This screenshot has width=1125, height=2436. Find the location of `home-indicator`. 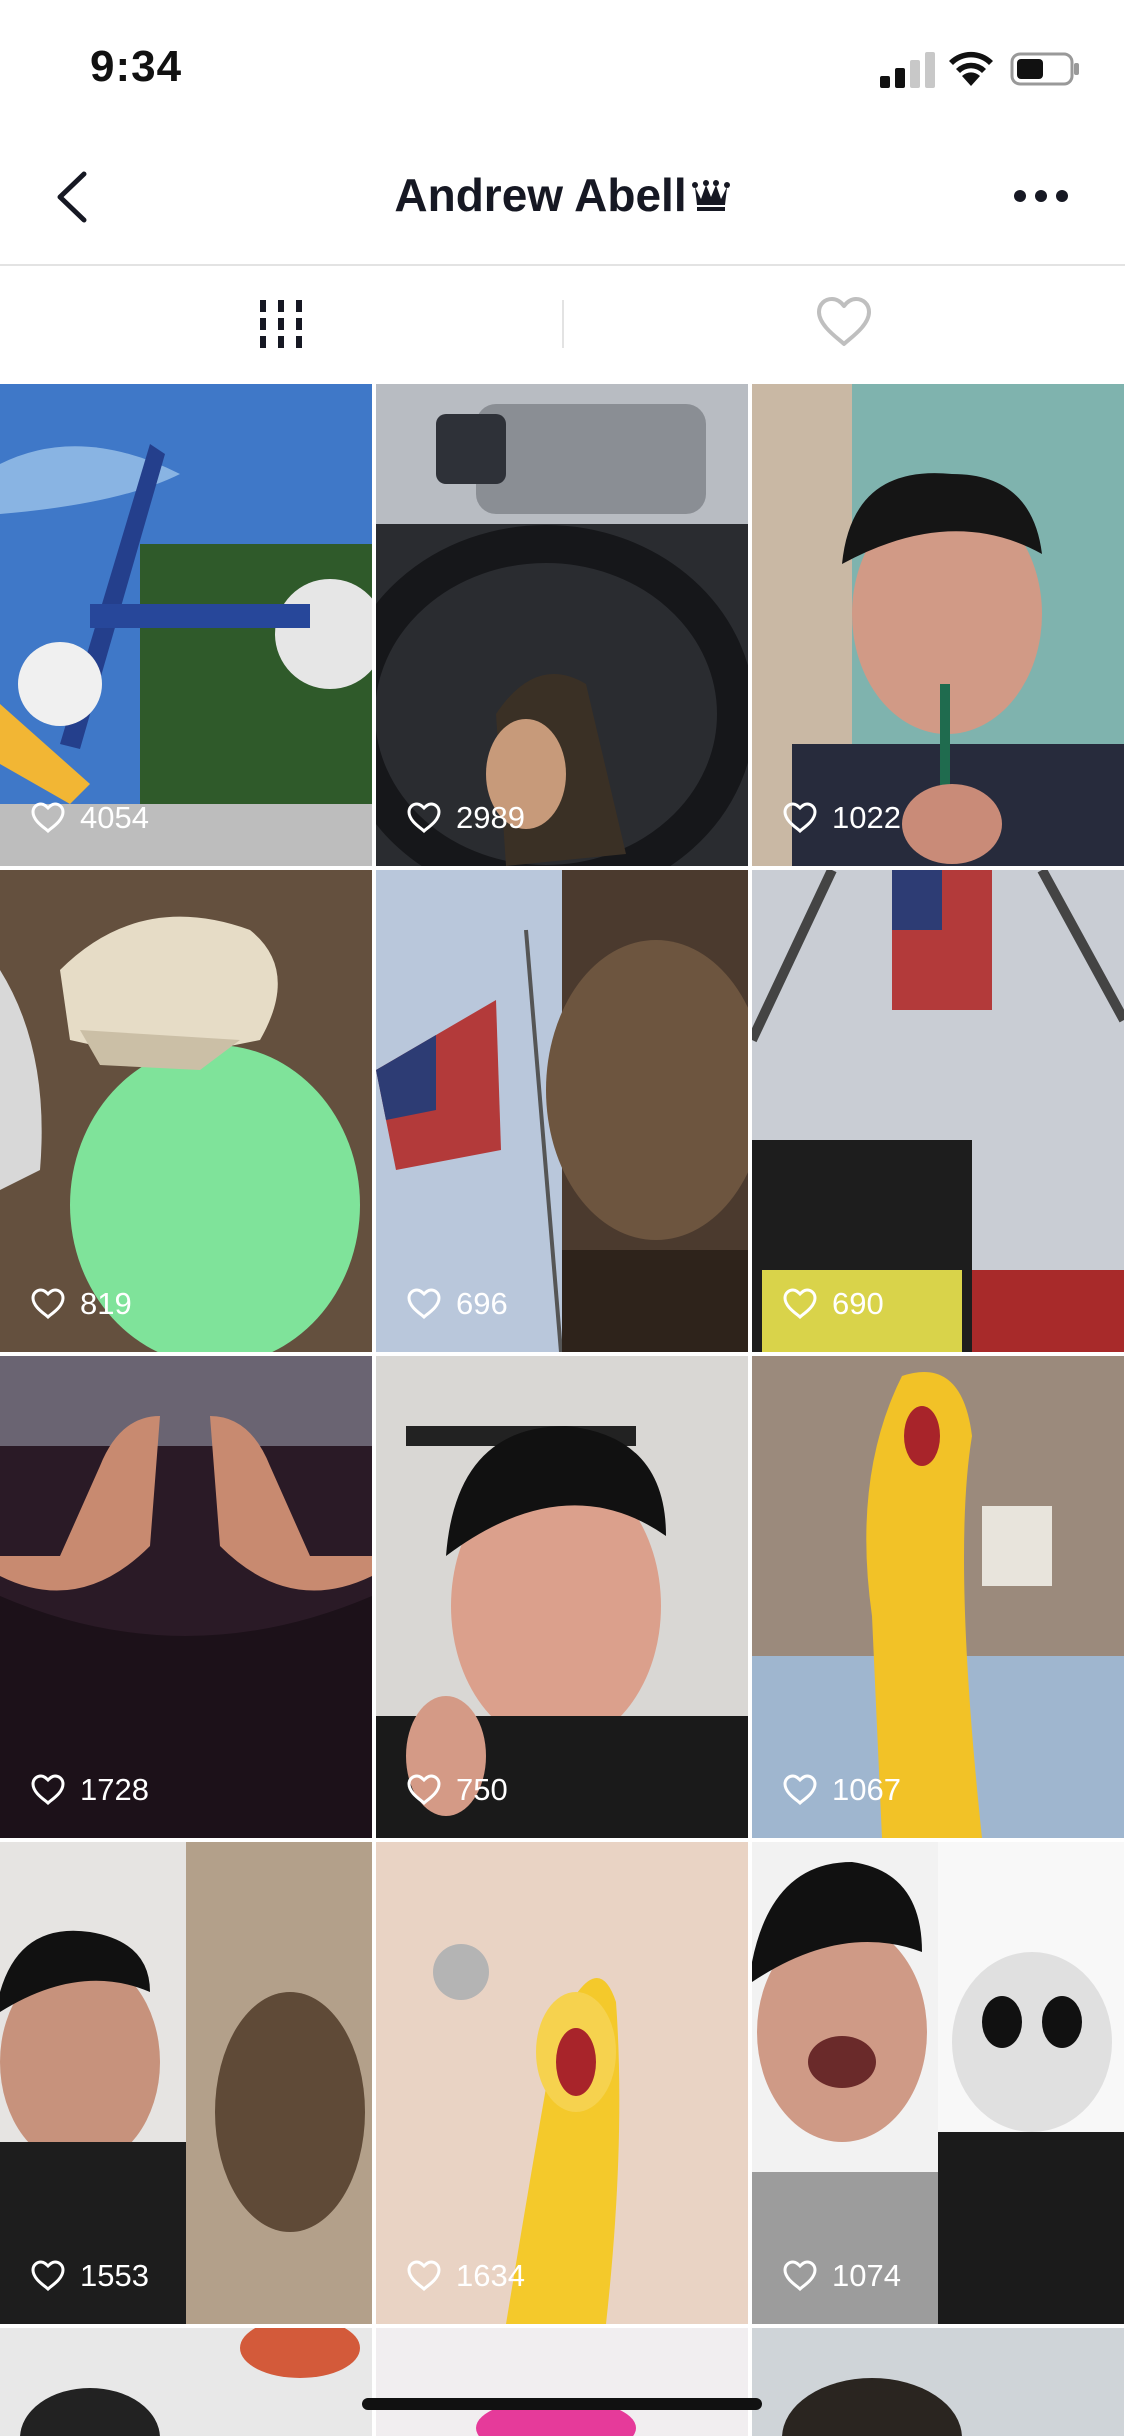

home-indicator is located at coordinates (562, 2404).